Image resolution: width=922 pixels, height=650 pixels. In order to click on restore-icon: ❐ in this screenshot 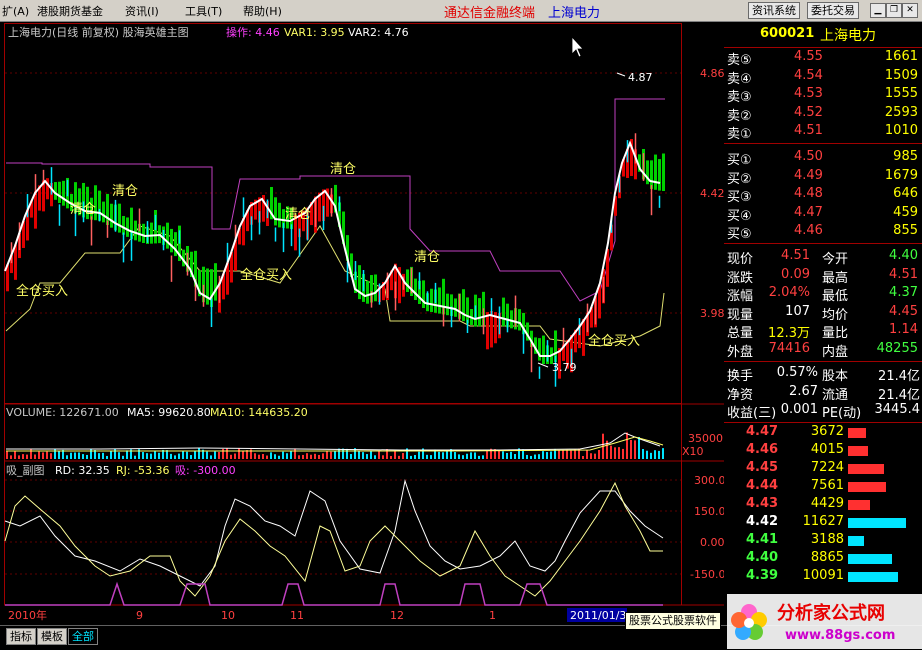, I will do `click(894, 10)`.